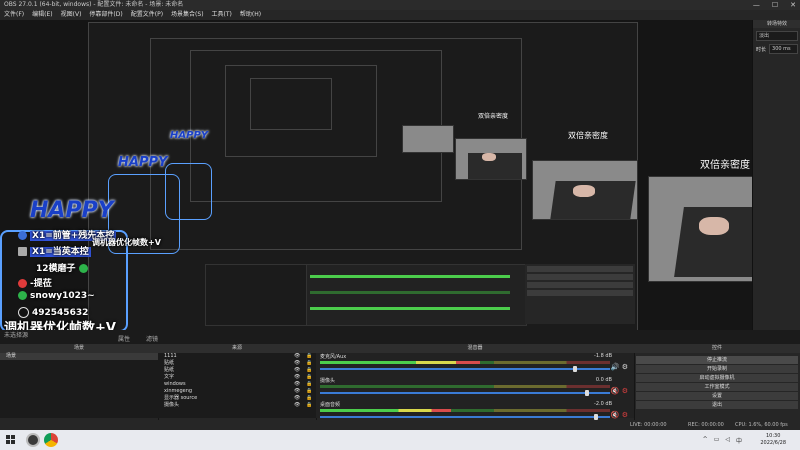  I want to click on menu-tools: 工具(T), so click(222, 15).